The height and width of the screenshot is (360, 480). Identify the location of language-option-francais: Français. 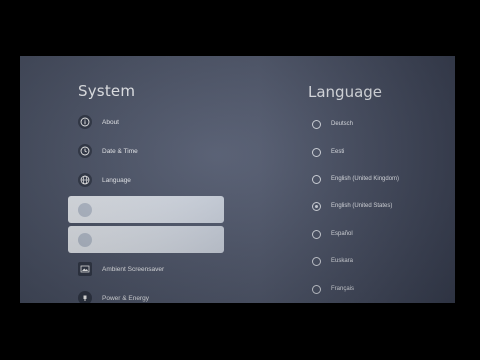
(333, 289).